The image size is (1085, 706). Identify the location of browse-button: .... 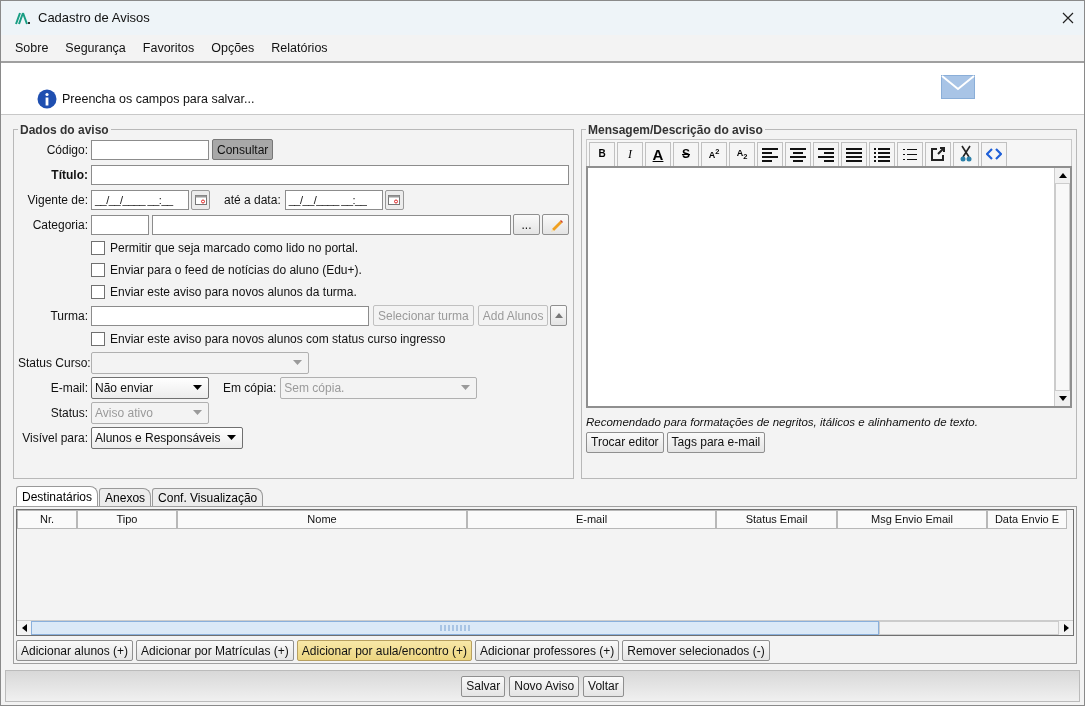
(526, 225).